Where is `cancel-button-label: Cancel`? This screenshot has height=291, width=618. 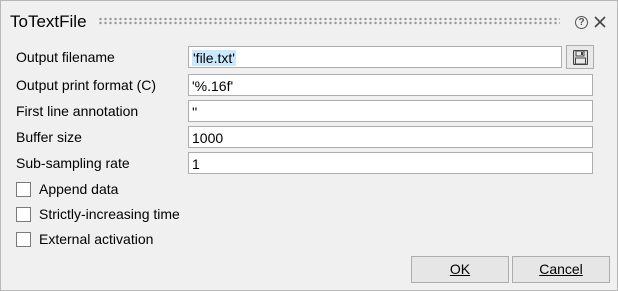 cancel-button-label: Cancel is located at coordinates (561, 269).